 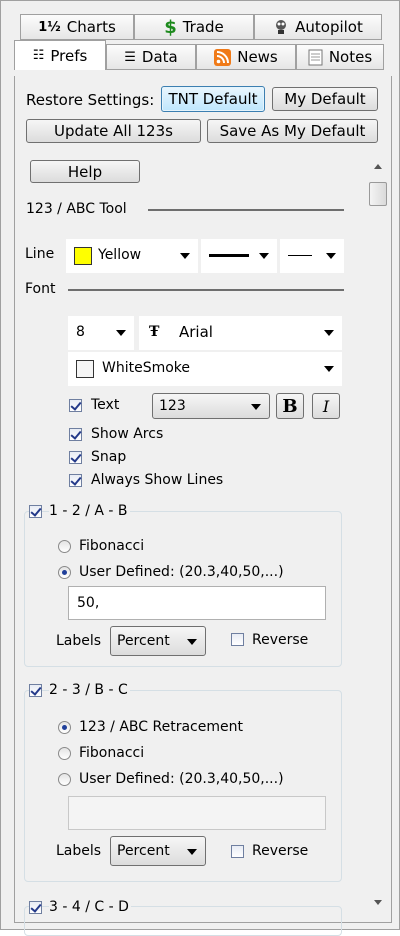 I want to click on font-color-swatch, so click(x=85, y=369).